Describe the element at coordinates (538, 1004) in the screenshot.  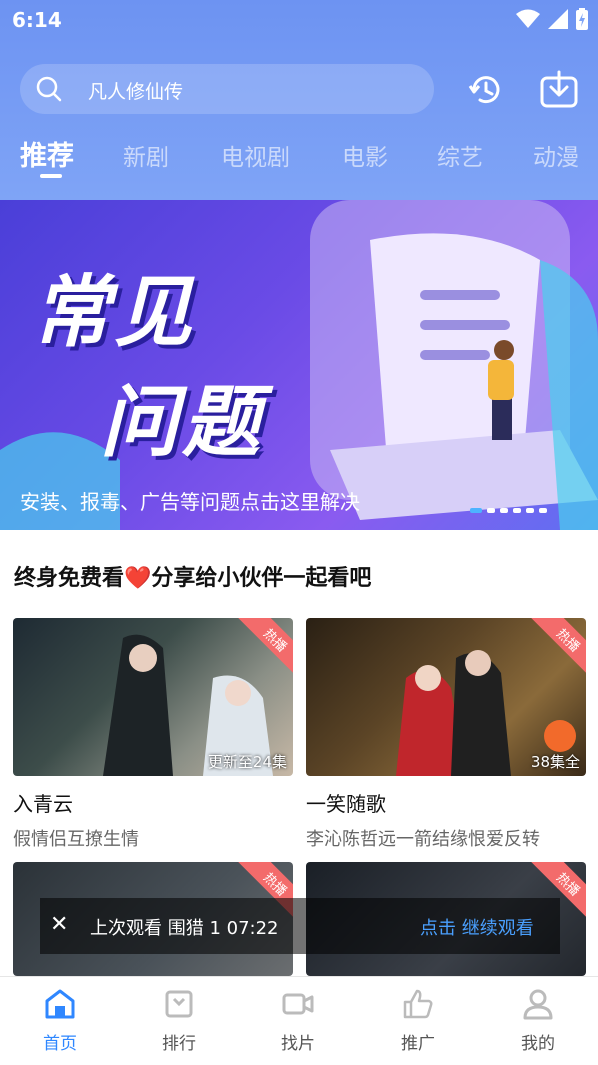
I see `person-icon` at that location.